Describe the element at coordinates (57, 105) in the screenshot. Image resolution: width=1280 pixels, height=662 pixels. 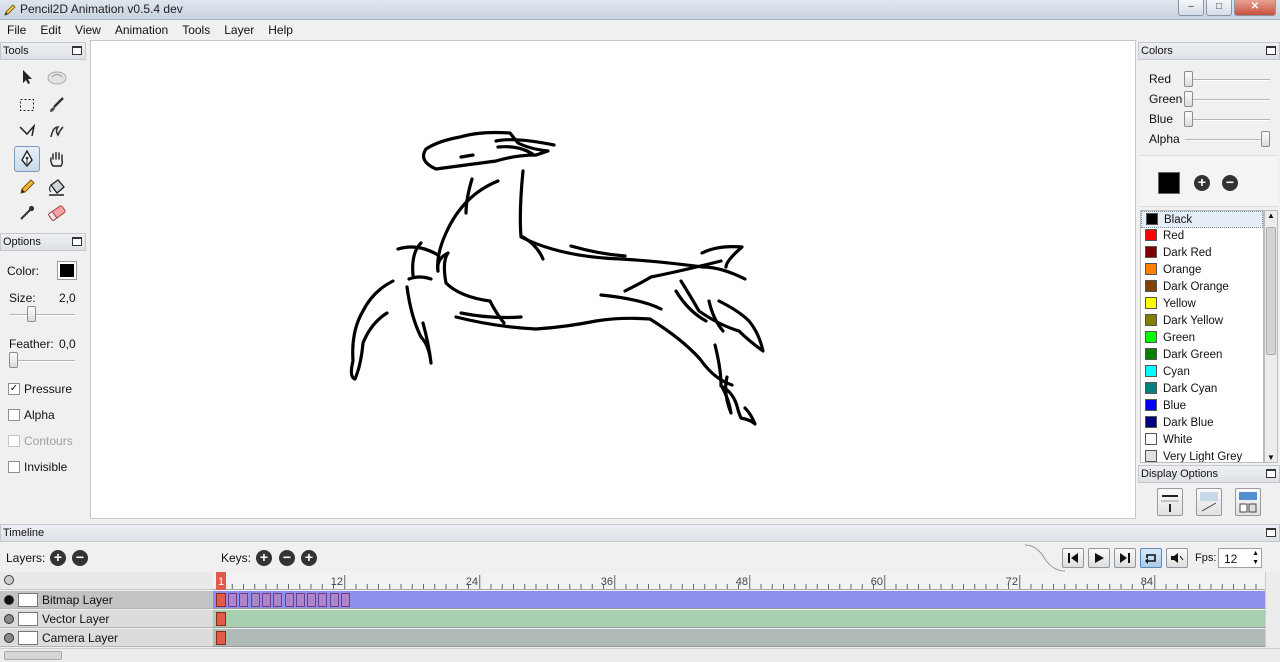
I see `brush-tool-icon` at that location.